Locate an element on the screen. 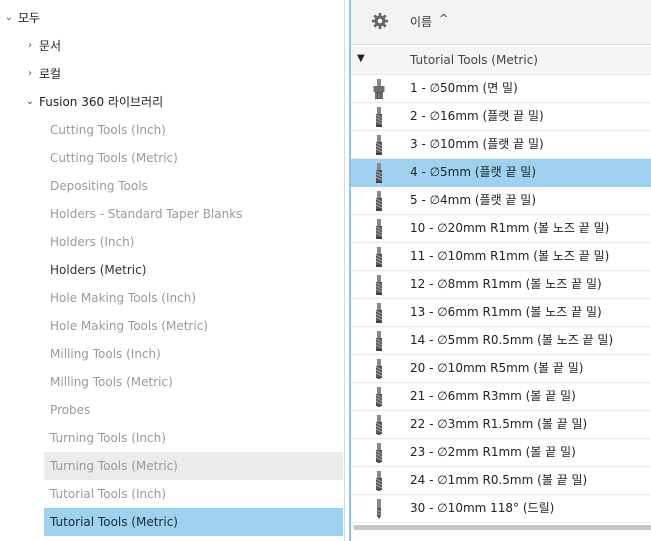 This screenshot has width=651, height=541. tool-name: 10 - ∅20mm R1mm (볼 노즈 끝 밀) is located at coordinates (510, 228).